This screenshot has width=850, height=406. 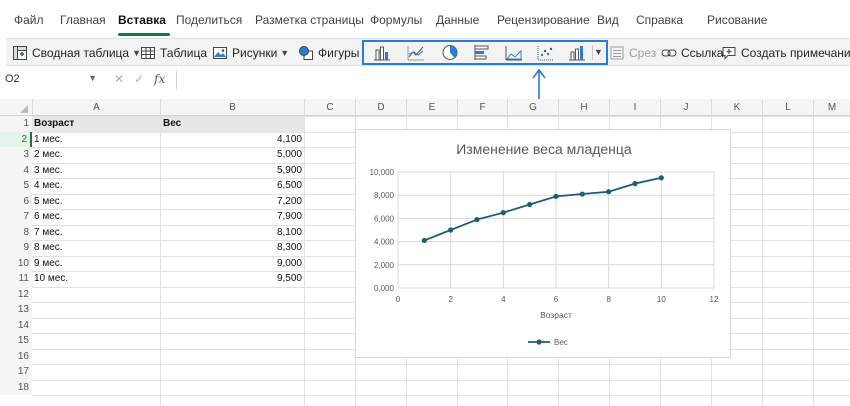 I want to click on pivot-table-label: Сводная таблица, so click(x=81, y=53).